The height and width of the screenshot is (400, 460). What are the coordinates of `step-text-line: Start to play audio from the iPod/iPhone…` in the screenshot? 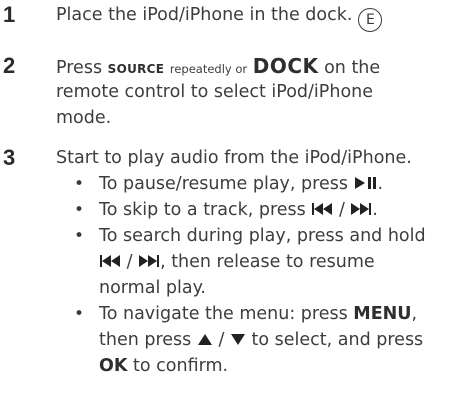 It's located at (234, 158).